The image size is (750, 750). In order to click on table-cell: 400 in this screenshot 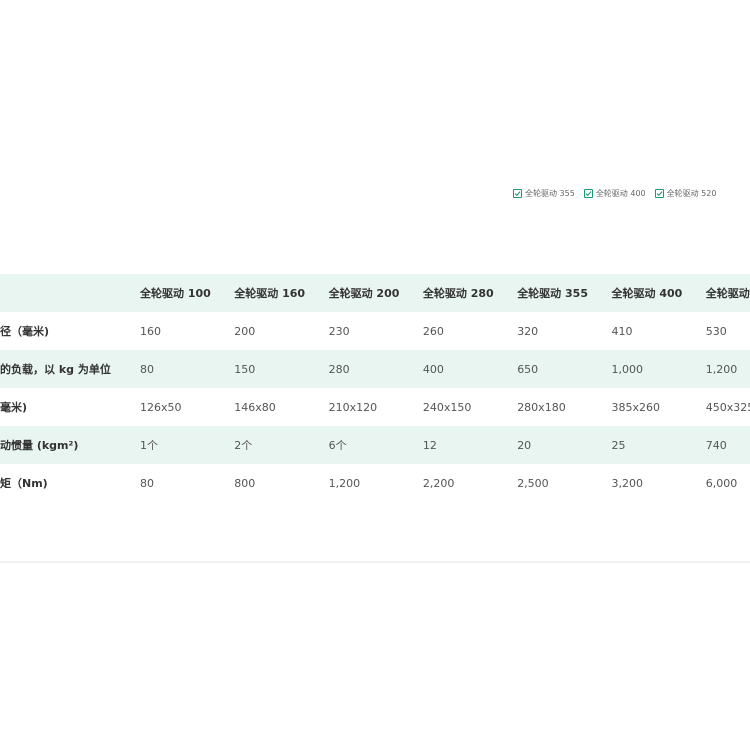, I will do `click(433, 369)`.